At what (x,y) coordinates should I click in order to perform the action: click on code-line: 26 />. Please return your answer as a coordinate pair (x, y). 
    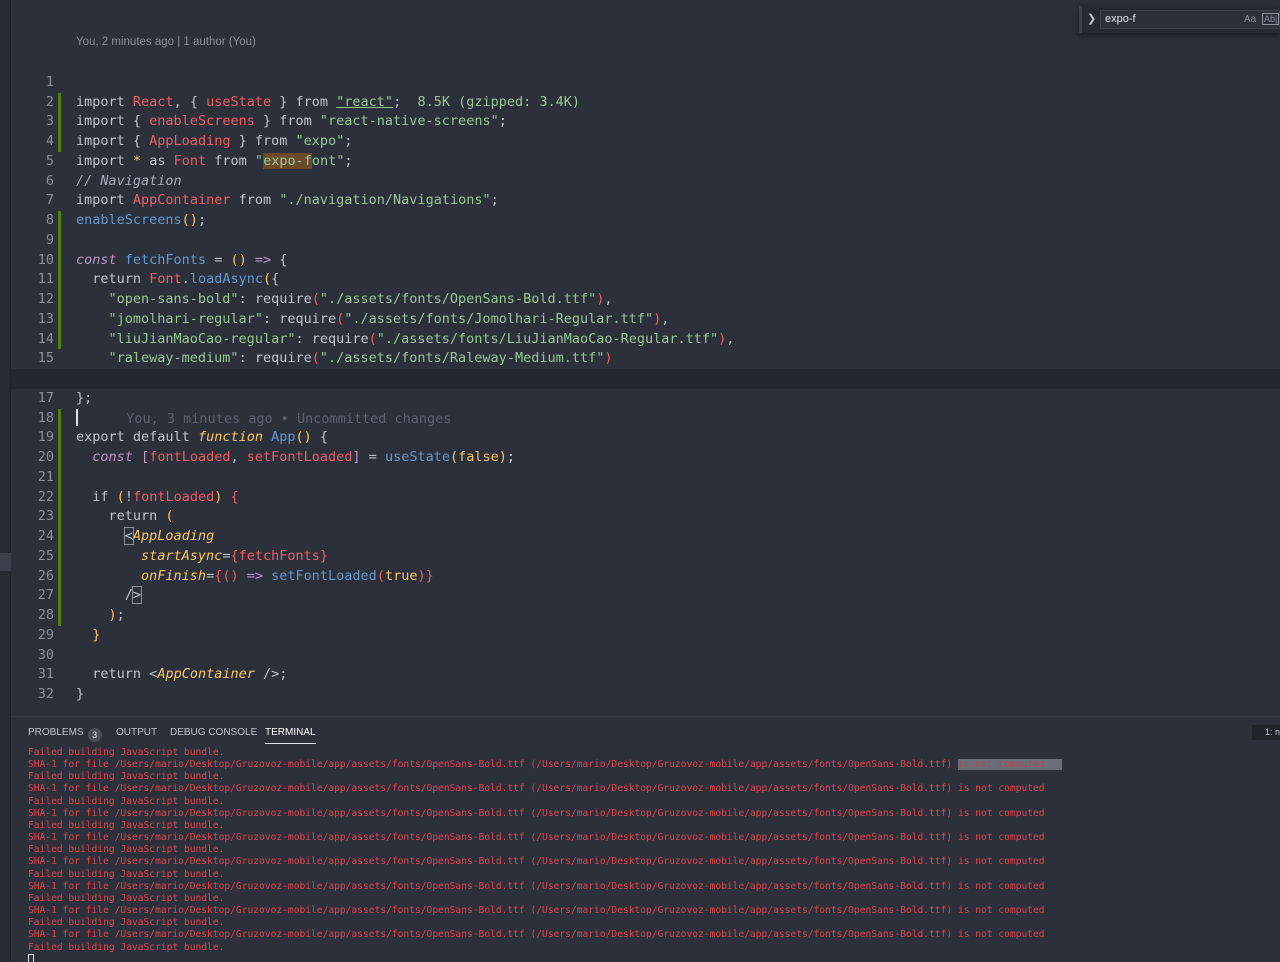
    Looking at the image, I should click on (645, 575).